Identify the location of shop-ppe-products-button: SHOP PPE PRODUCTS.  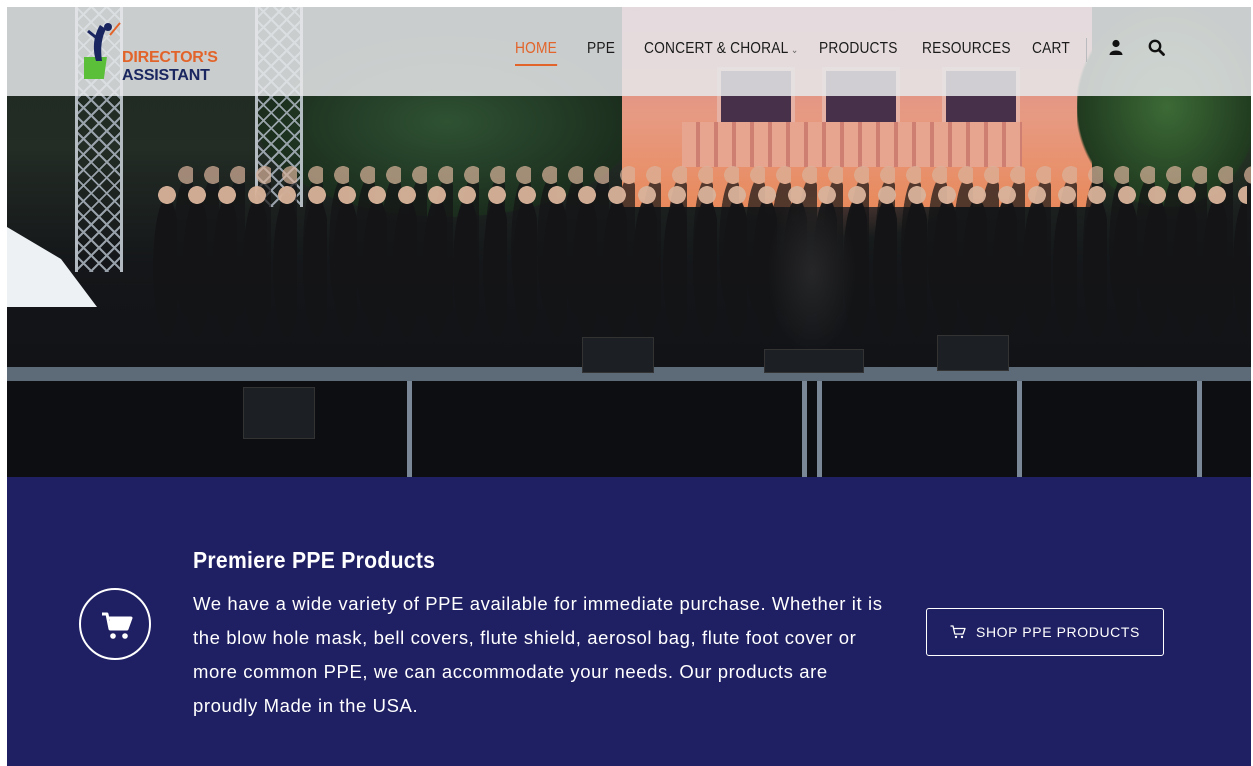
(1045, 632).